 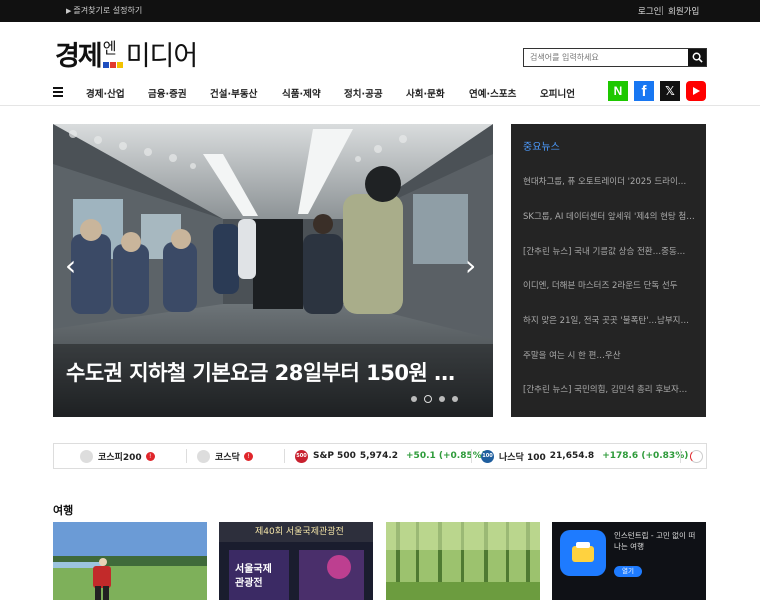 I want to click on logo-mark: 엔, so click(x=113, y=55).